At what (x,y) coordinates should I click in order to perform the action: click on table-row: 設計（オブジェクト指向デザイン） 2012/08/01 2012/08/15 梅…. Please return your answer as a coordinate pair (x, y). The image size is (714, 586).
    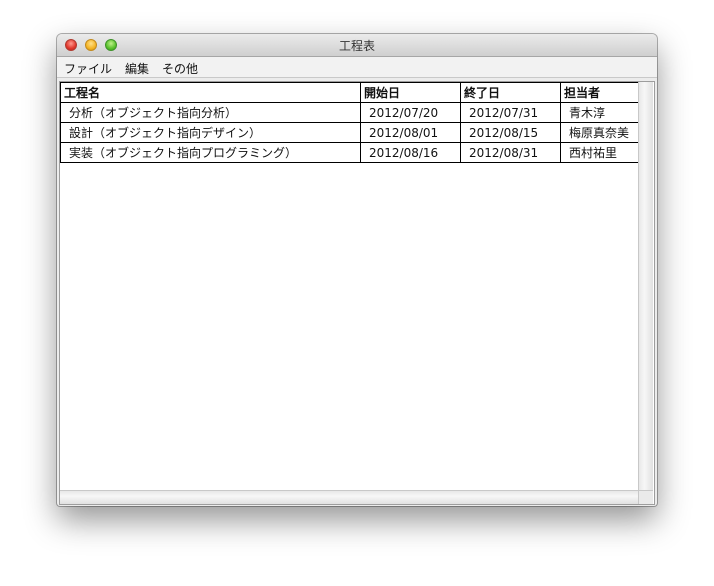
    Looking at the image, I should click on (350, 132).